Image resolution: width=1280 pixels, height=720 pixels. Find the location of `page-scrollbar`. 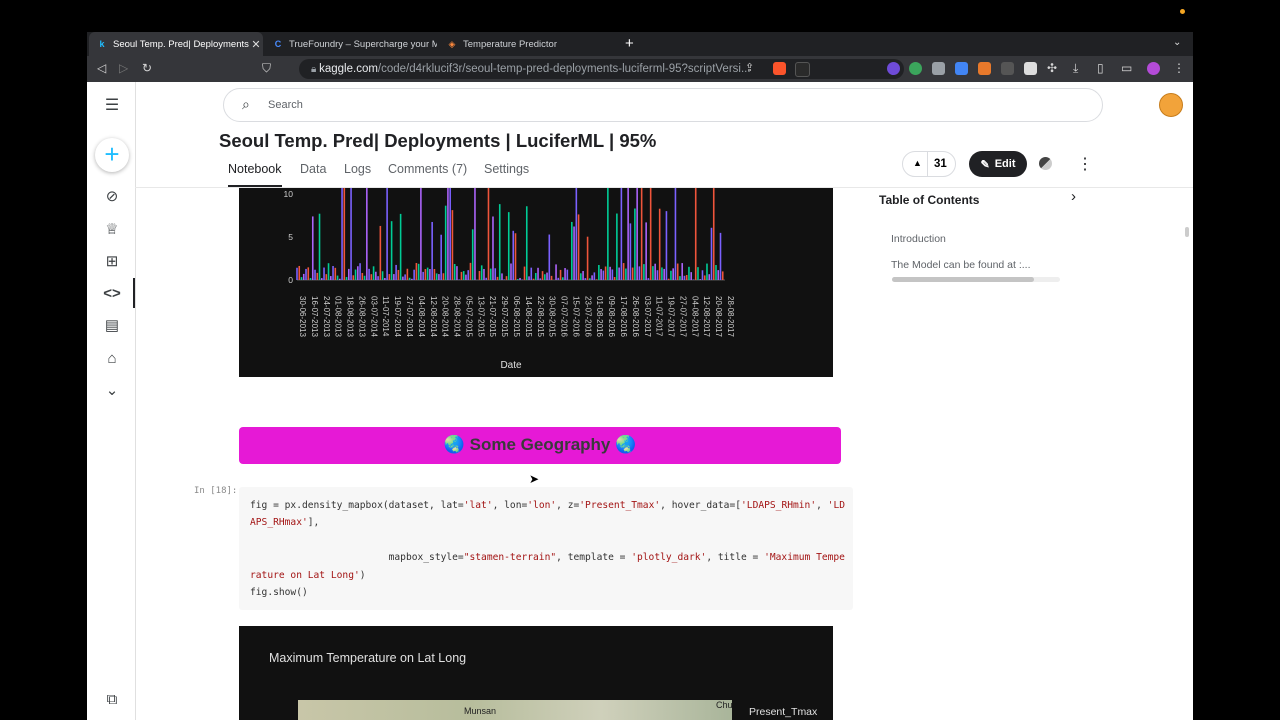

page-scrollbar is located at coordinates (1187, 232).